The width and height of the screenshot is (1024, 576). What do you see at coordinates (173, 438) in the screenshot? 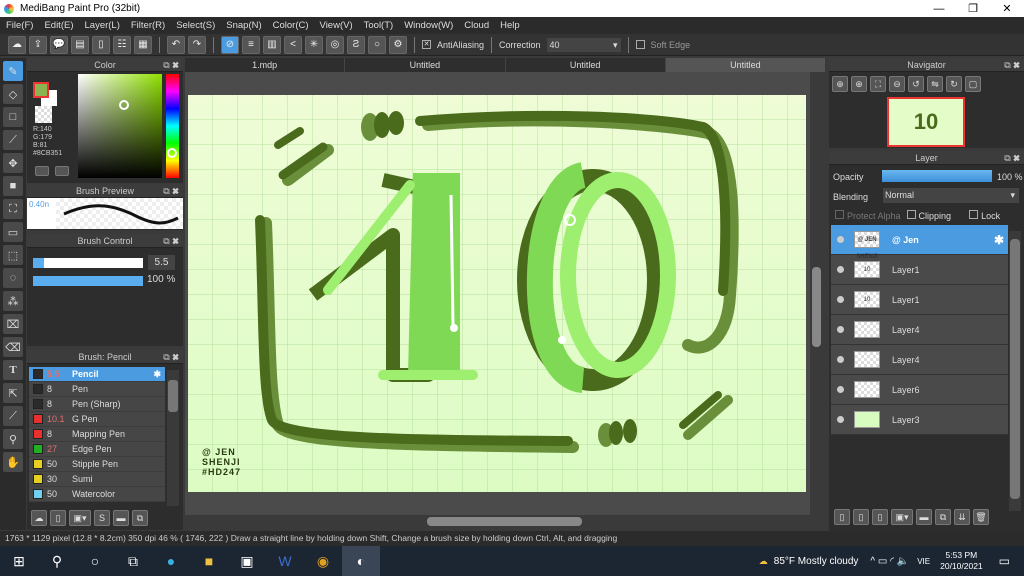
I see `brush-list-scrollbar` at bounding box center [173, 438].